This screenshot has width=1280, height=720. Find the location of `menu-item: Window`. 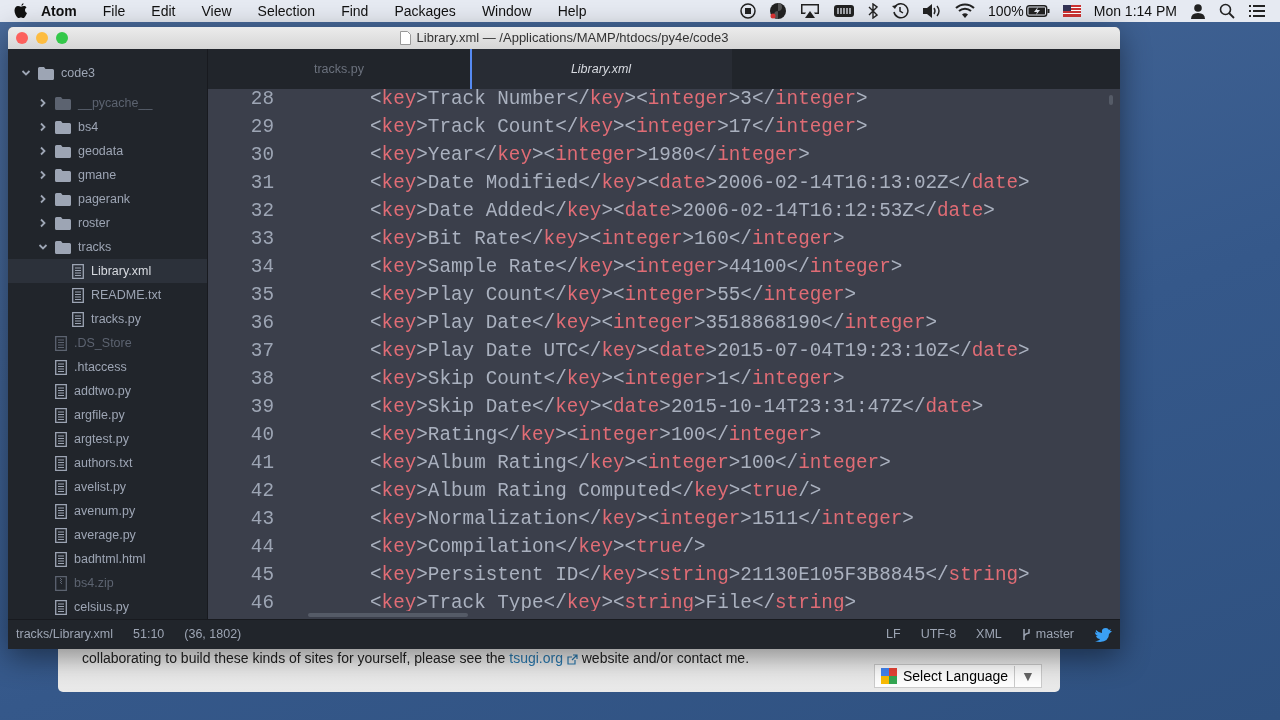

menu-item: Window is located at coordinates (506, 11).